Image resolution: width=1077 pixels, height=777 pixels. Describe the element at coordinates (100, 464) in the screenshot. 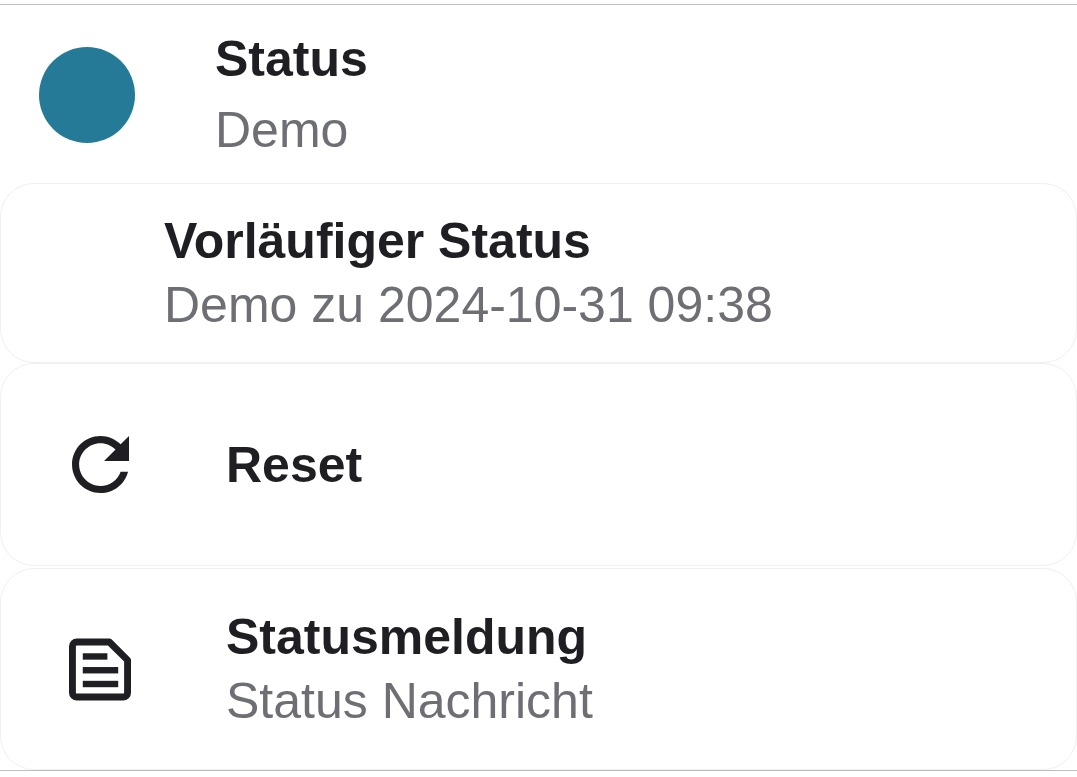

I see `refresh-icon` at that location.